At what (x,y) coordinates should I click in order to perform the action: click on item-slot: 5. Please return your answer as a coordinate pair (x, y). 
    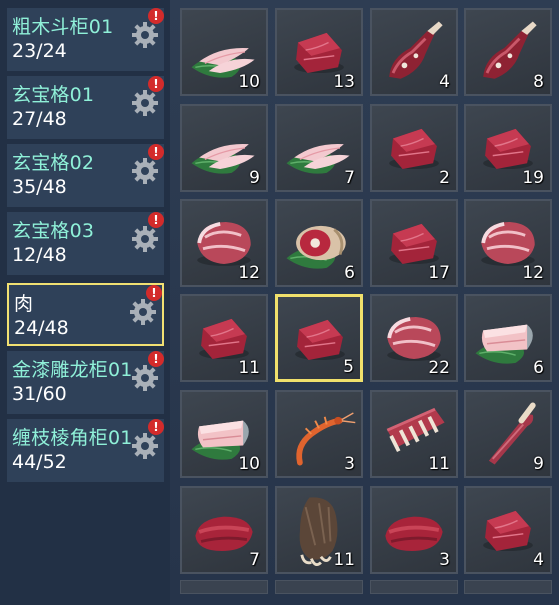
    Looking at the image, I should click on (319, 338).